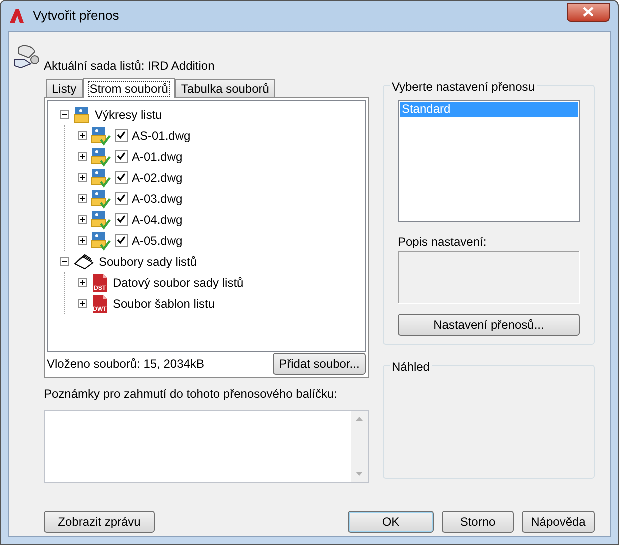 The image size is (619, 545). I want to click on notes-field, so click(206, 446).